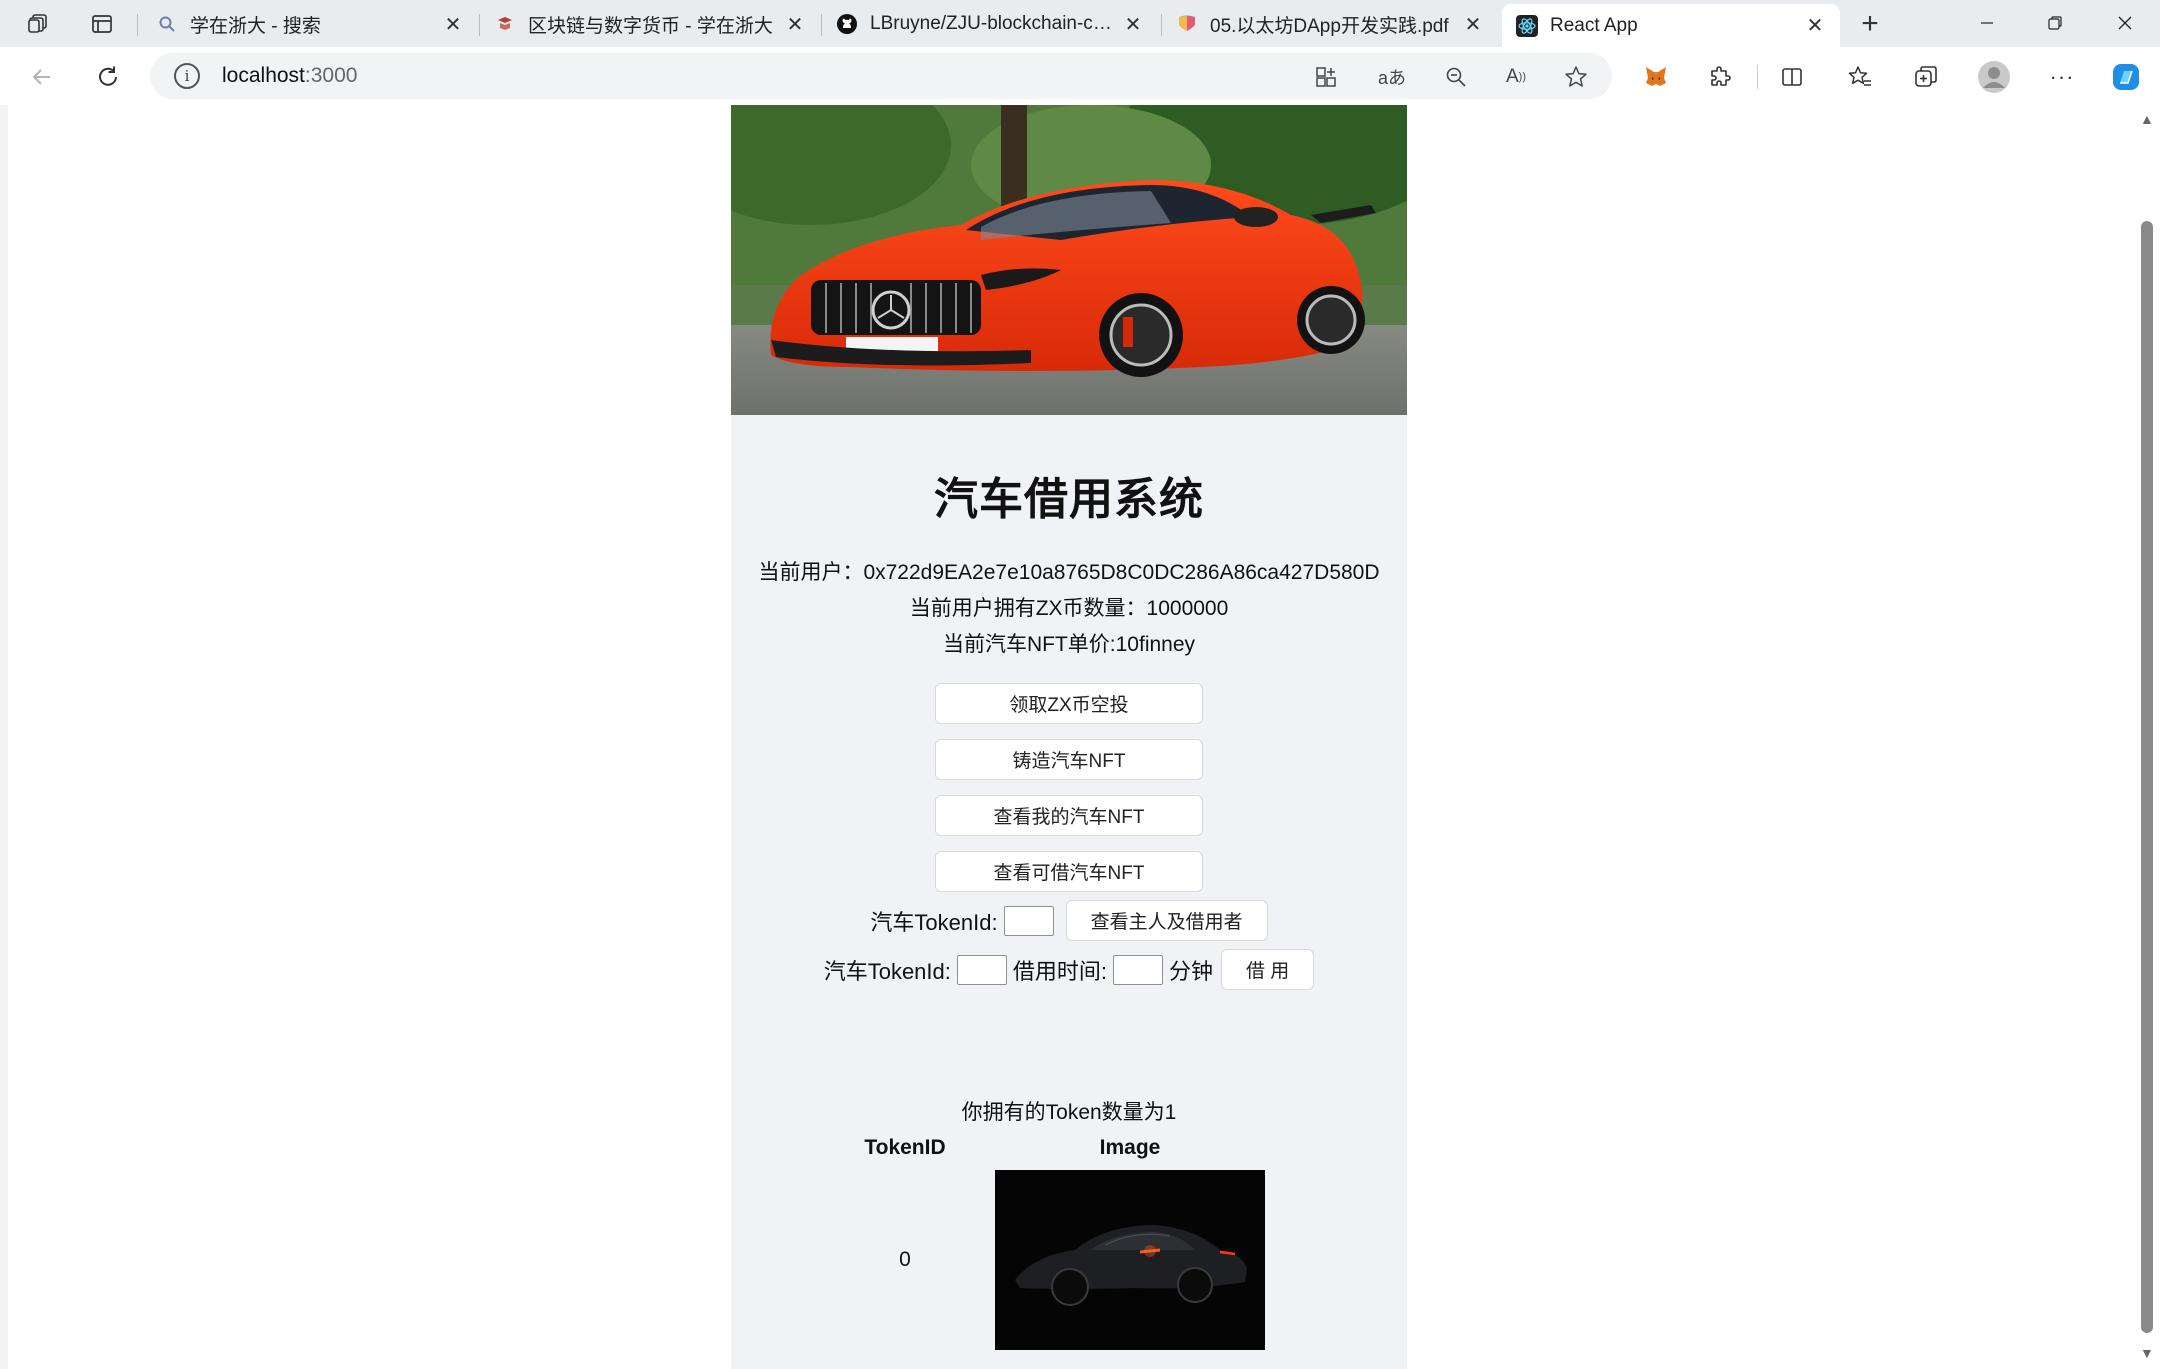 Image resolution: width=2160 pixels, height=1369 pixels. What do you see at coordinates (1987, 23) in the screenshot?
I see `minimize-icon` at bounding box center [1987, 23].